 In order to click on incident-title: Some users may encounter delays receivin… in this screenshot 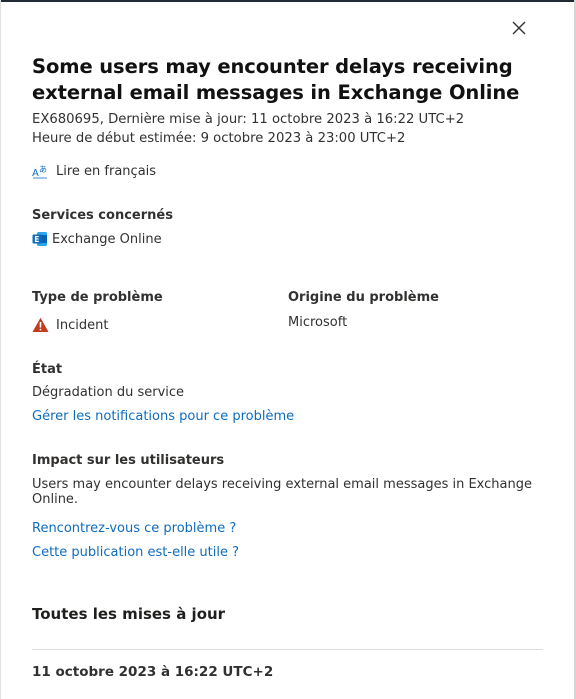, I will do `click(276, 79)`.